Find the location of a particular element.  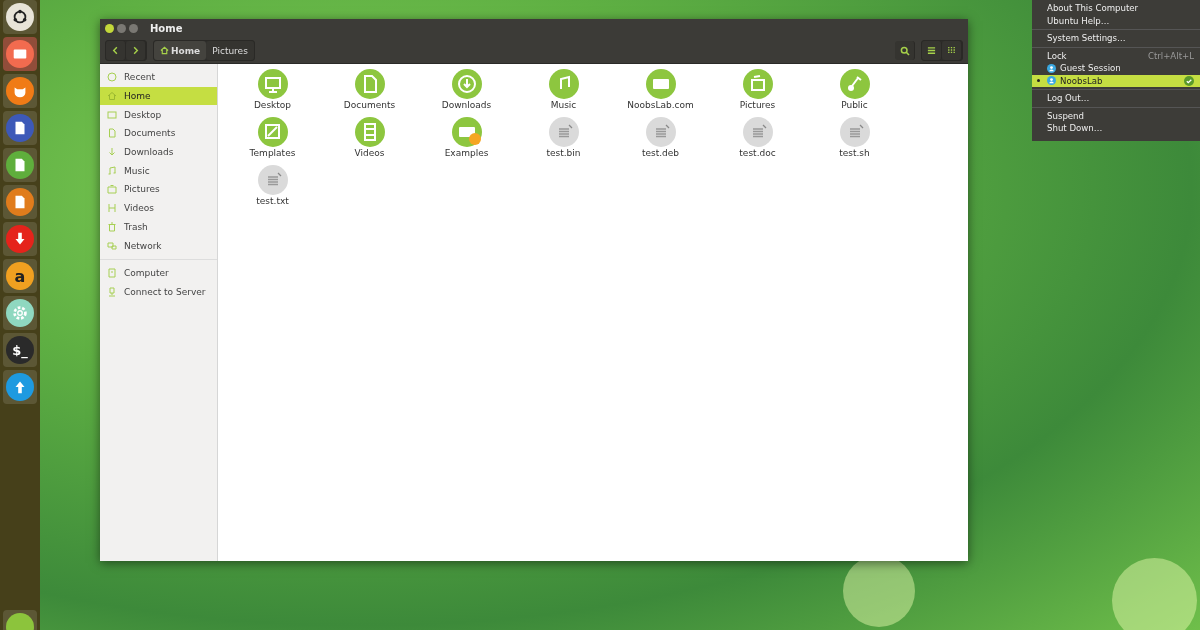

file-item: Desktop is located at coordinates (272, 92).